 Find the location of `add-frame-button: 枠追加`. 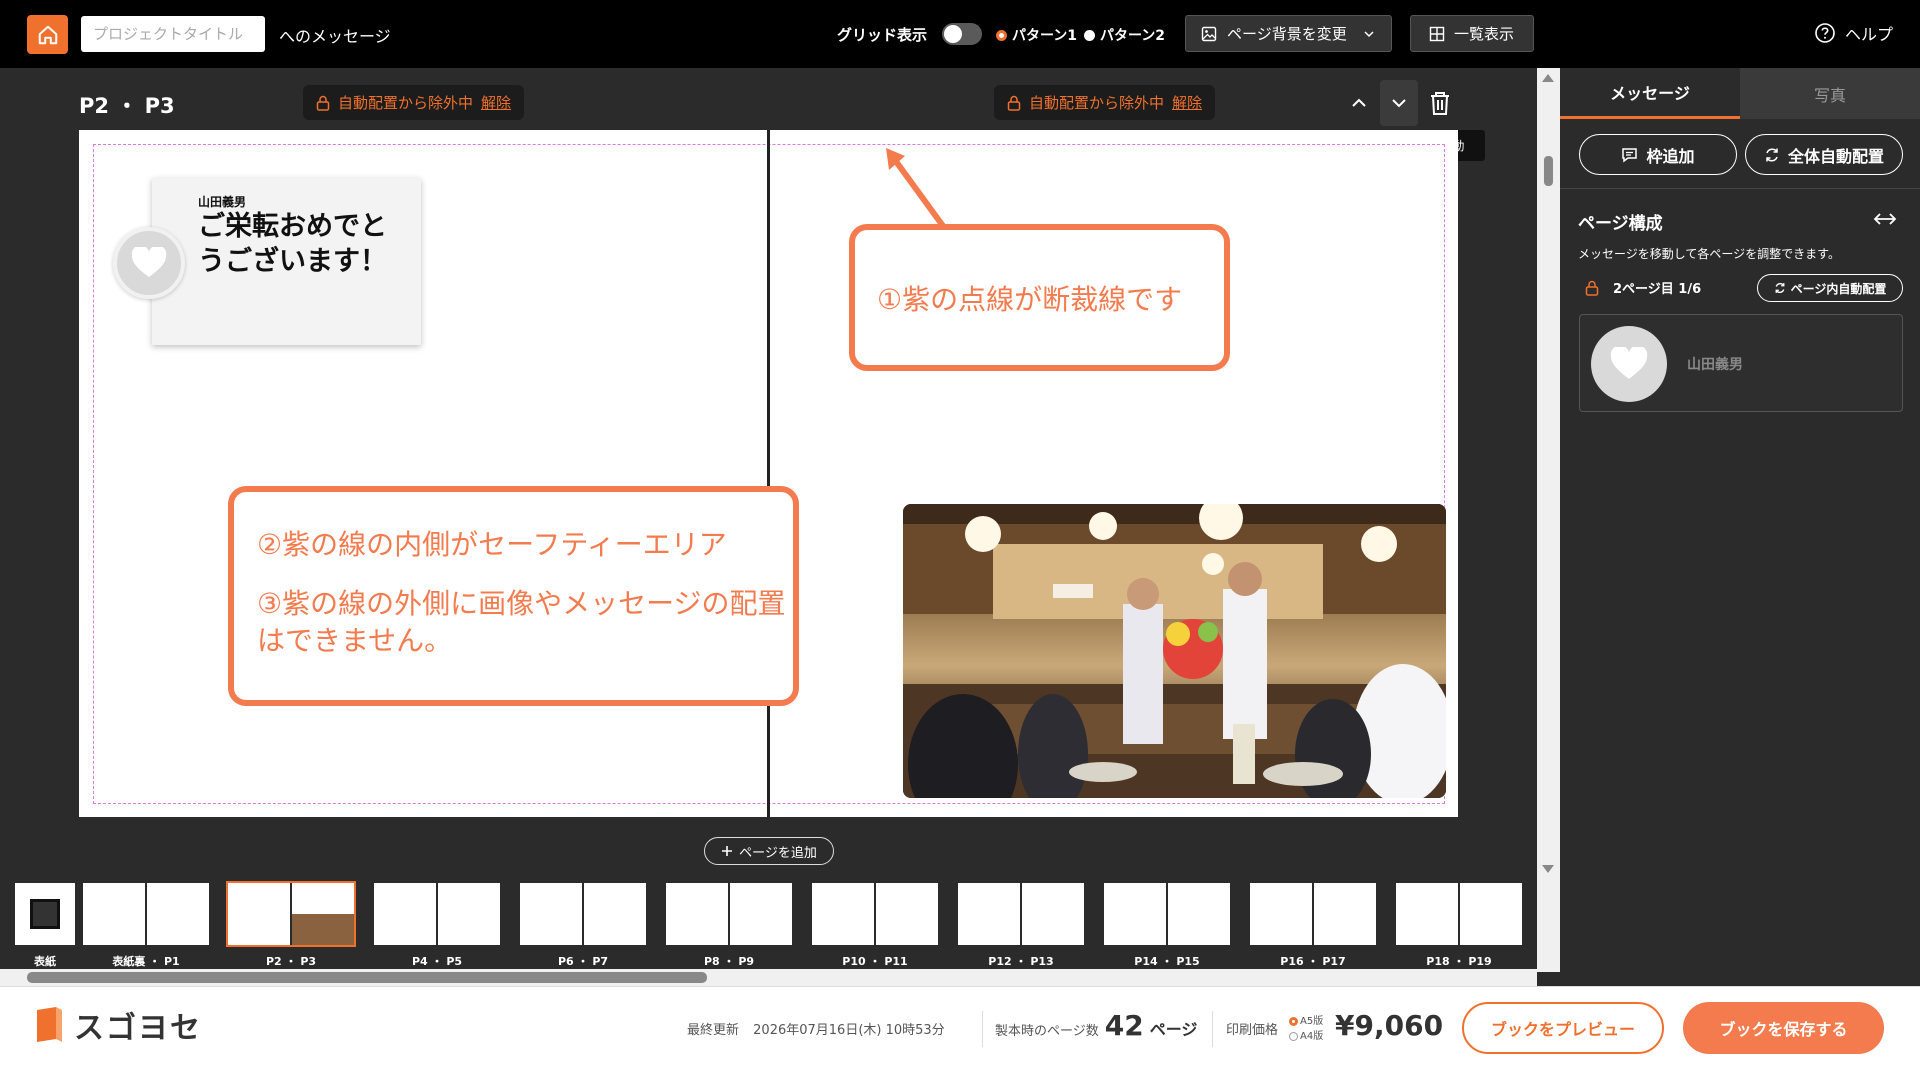

add-frame-button: 枠追加 is located at coordinates (1658, 154).